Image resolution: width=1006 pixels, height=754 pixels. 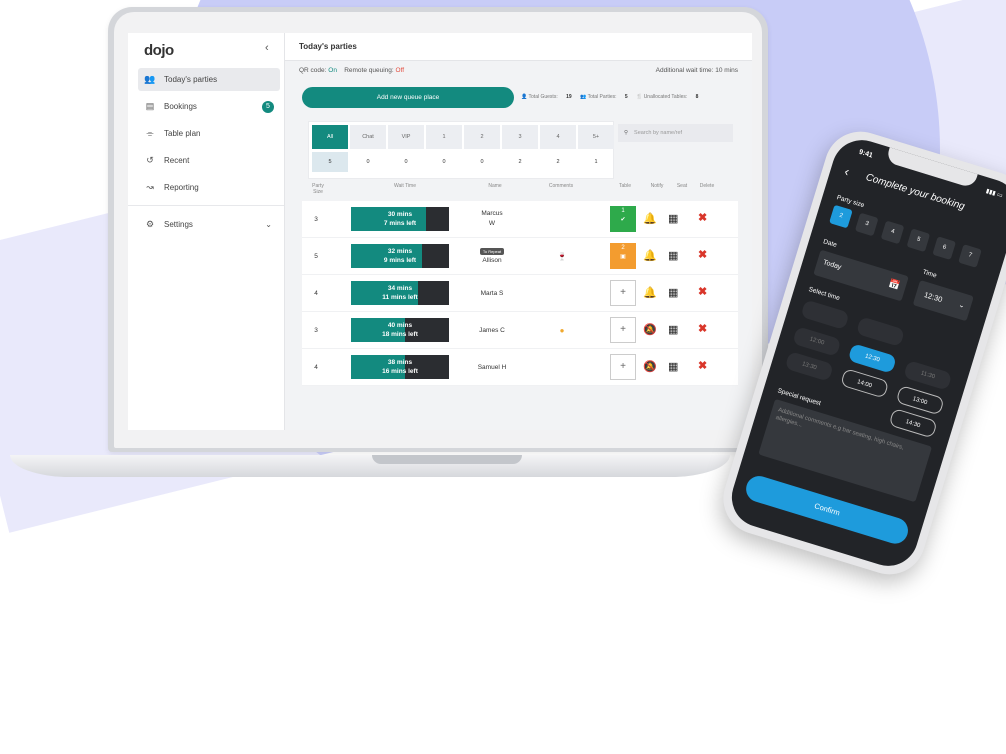 I want to click on filter-tab-chat: Chat, so click(x=368, y=137).